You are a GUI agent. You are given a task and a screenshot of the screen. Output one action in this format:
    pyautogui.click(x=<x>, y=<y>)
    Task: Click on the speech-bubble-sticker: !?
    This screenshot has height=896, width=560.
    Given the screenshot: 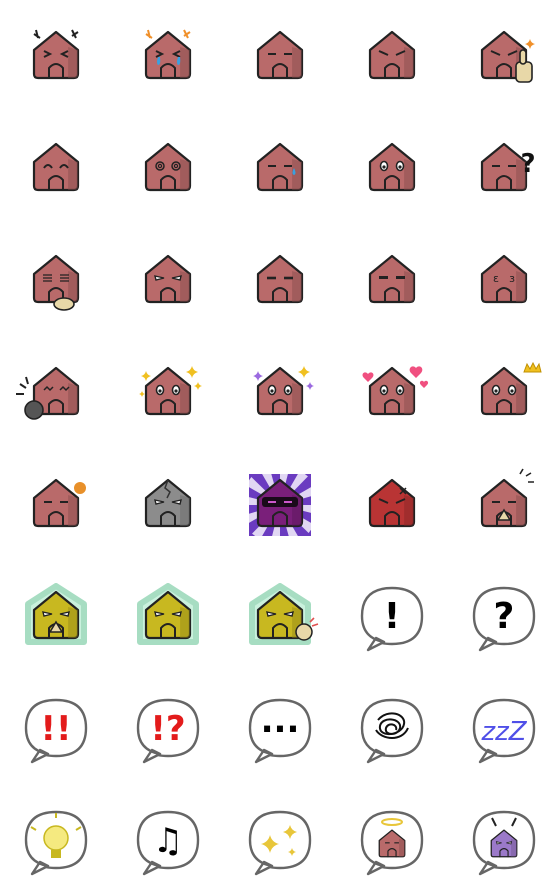 What is the action you would take?
    pyautogui.click(x=168, y=728)
    